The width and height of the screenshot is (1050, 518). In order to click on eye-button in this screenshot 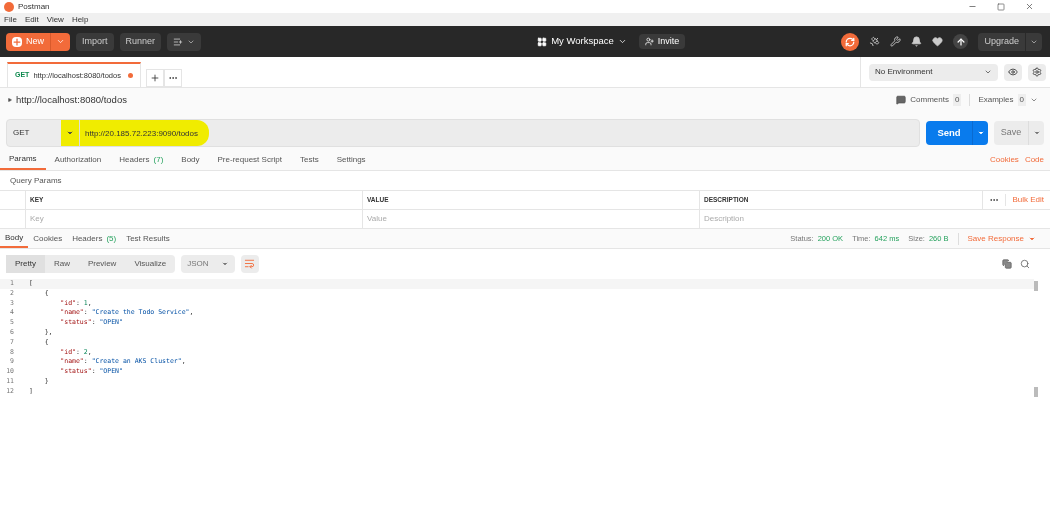, I will do `click(1013, 72)`.